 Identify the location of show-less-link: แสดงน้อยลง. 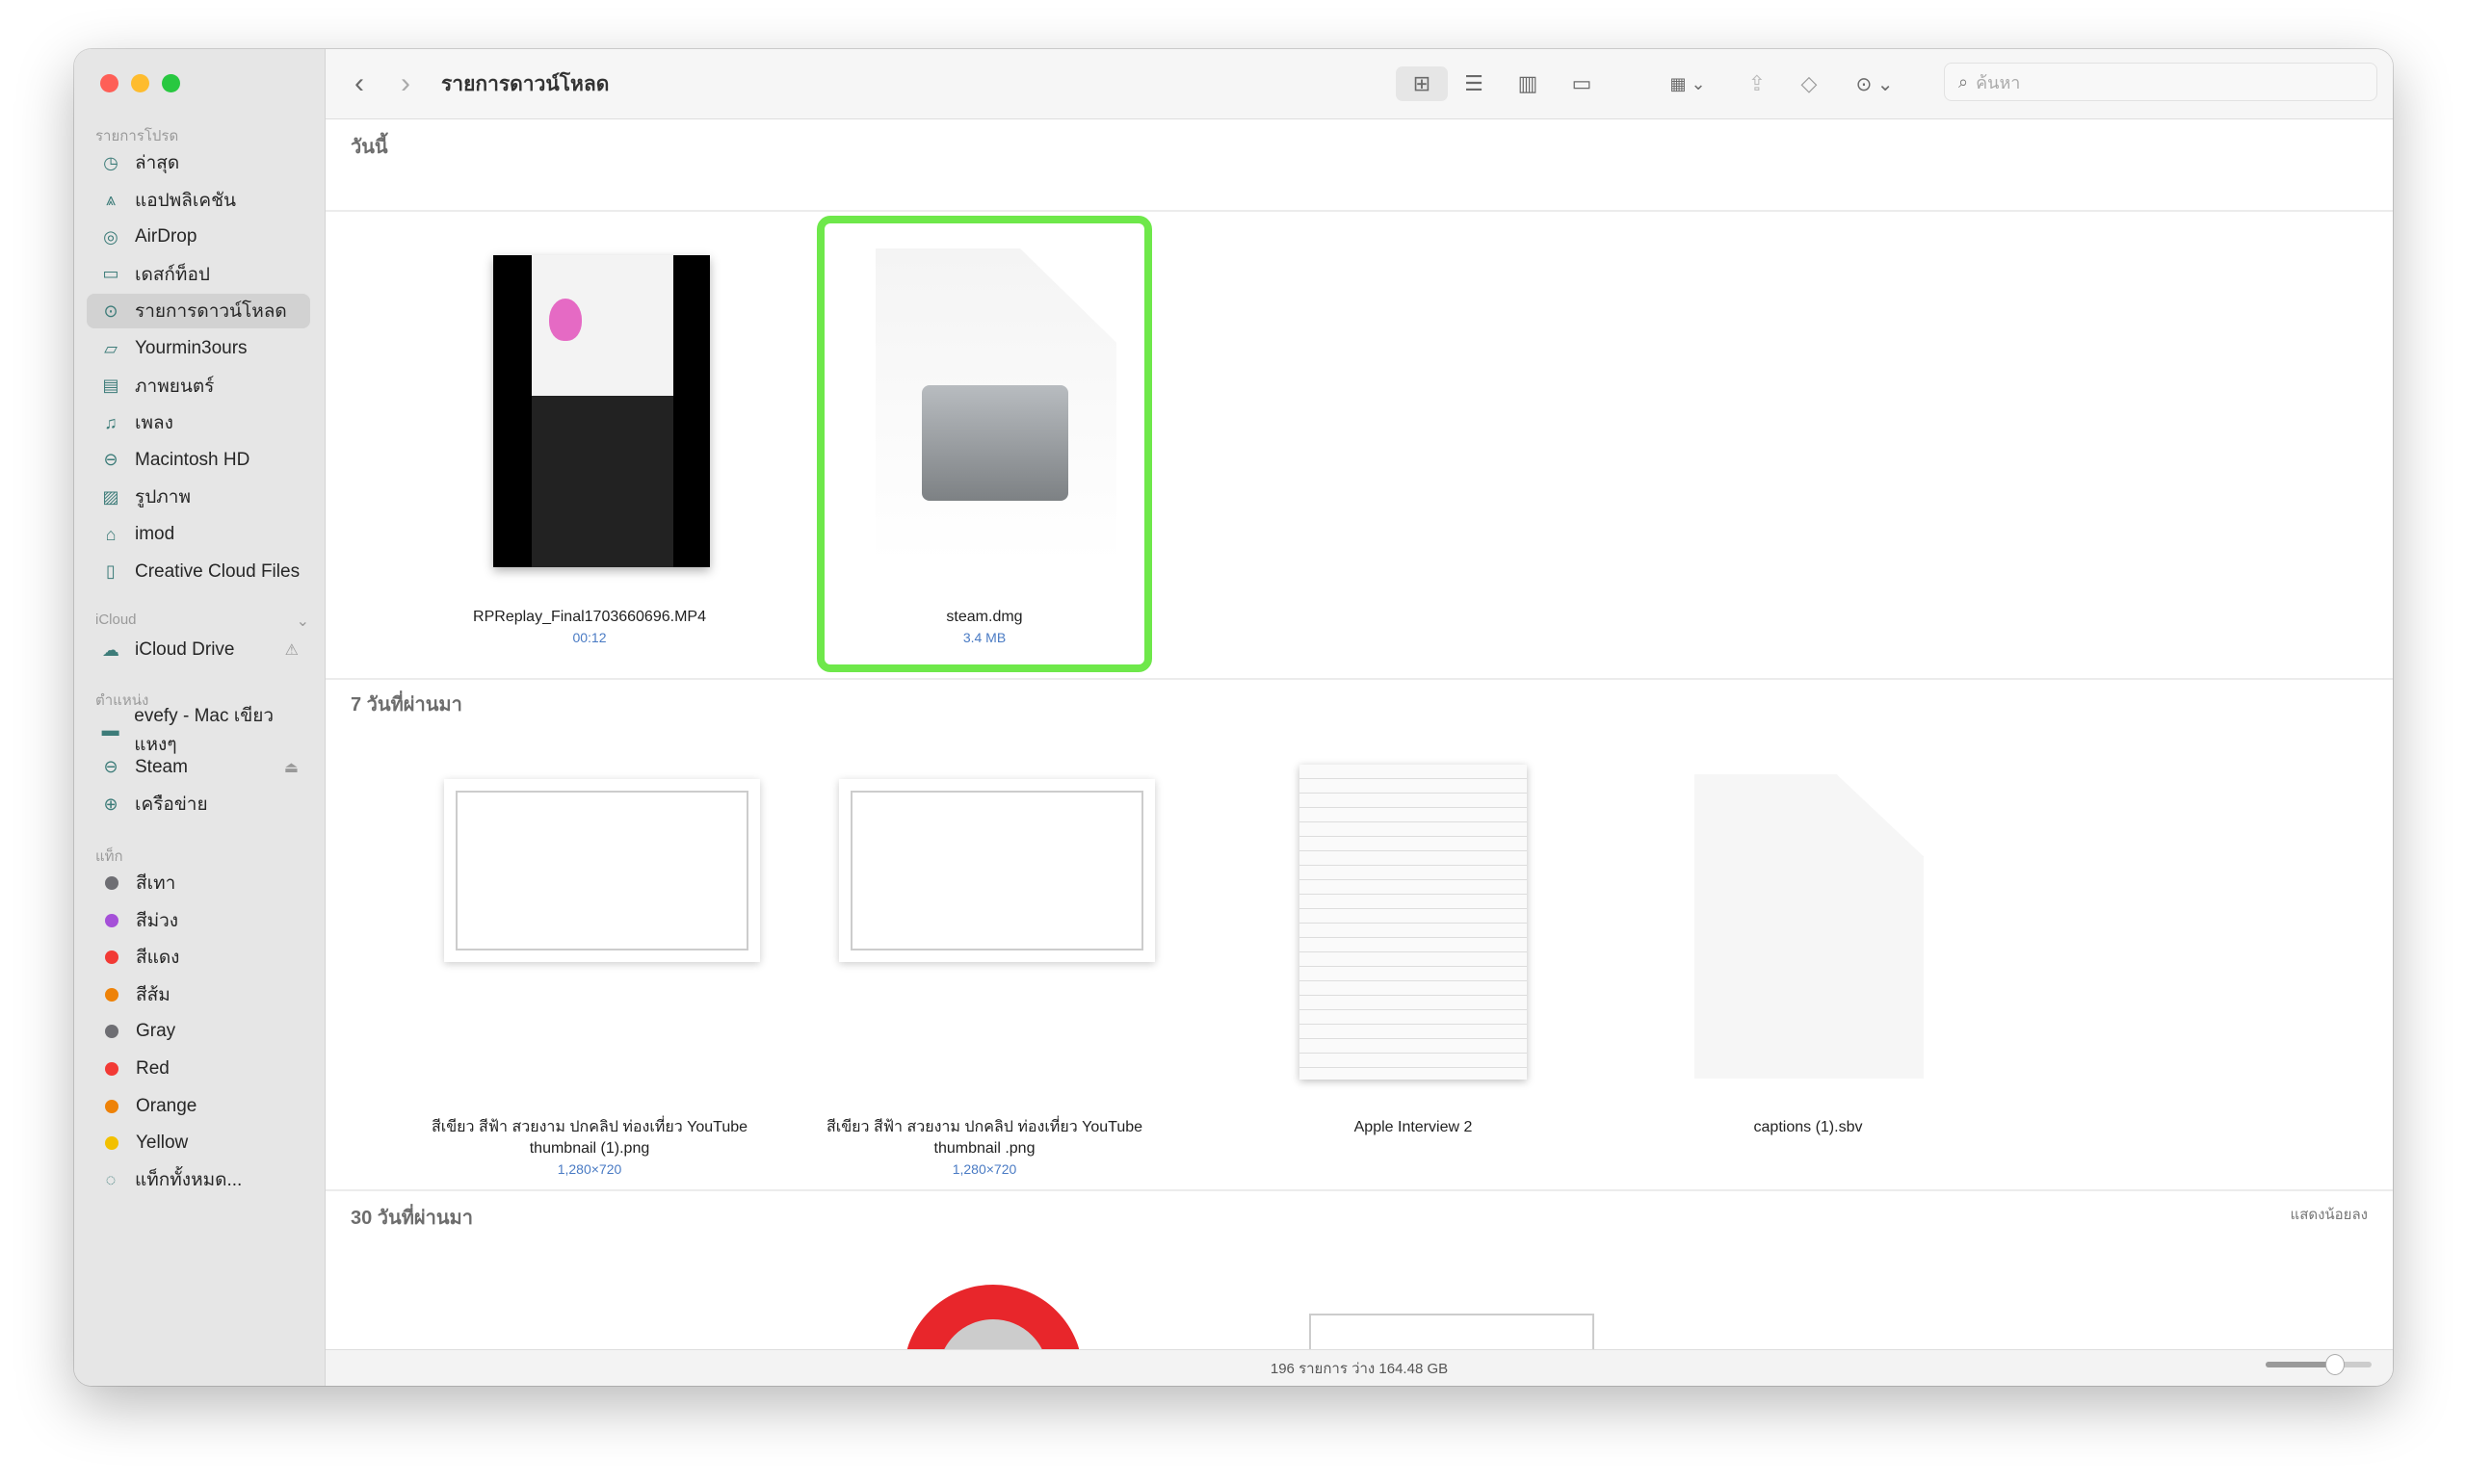
(2329, 1215).